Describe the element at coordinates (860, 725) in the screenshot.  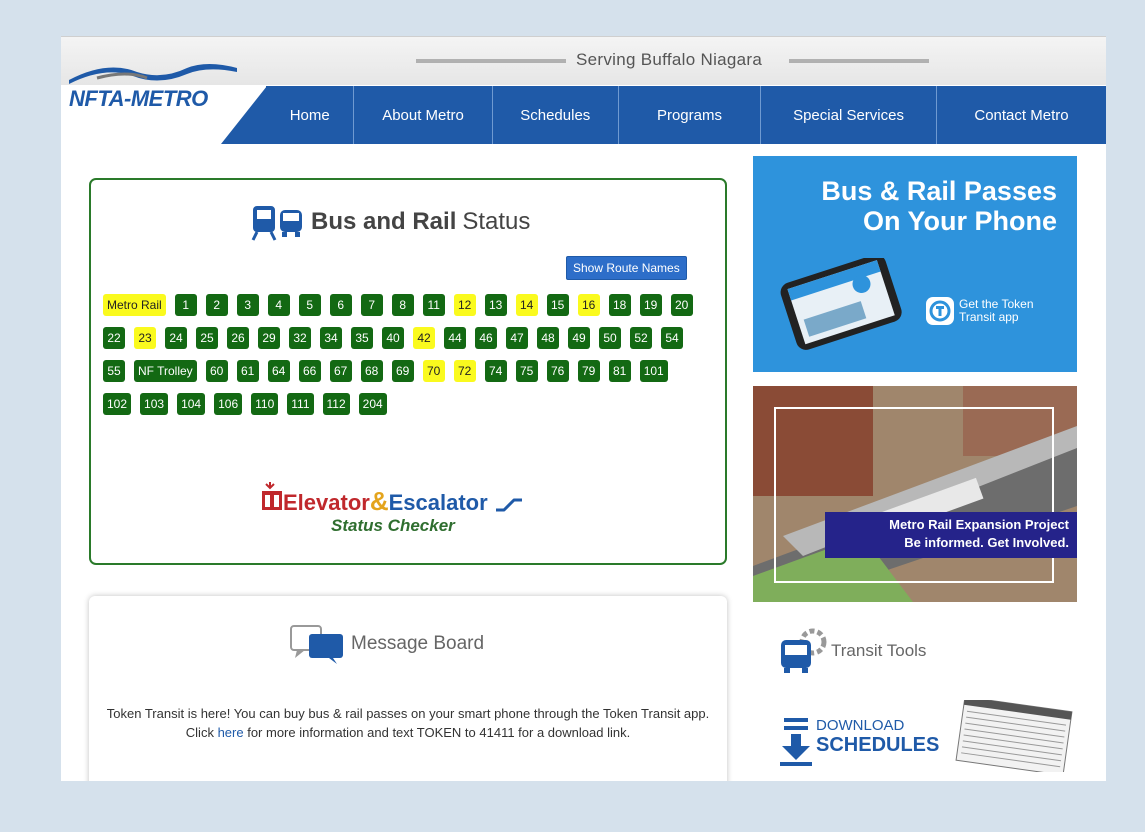
I see `download-line1: DOWNLOAD` at that location.